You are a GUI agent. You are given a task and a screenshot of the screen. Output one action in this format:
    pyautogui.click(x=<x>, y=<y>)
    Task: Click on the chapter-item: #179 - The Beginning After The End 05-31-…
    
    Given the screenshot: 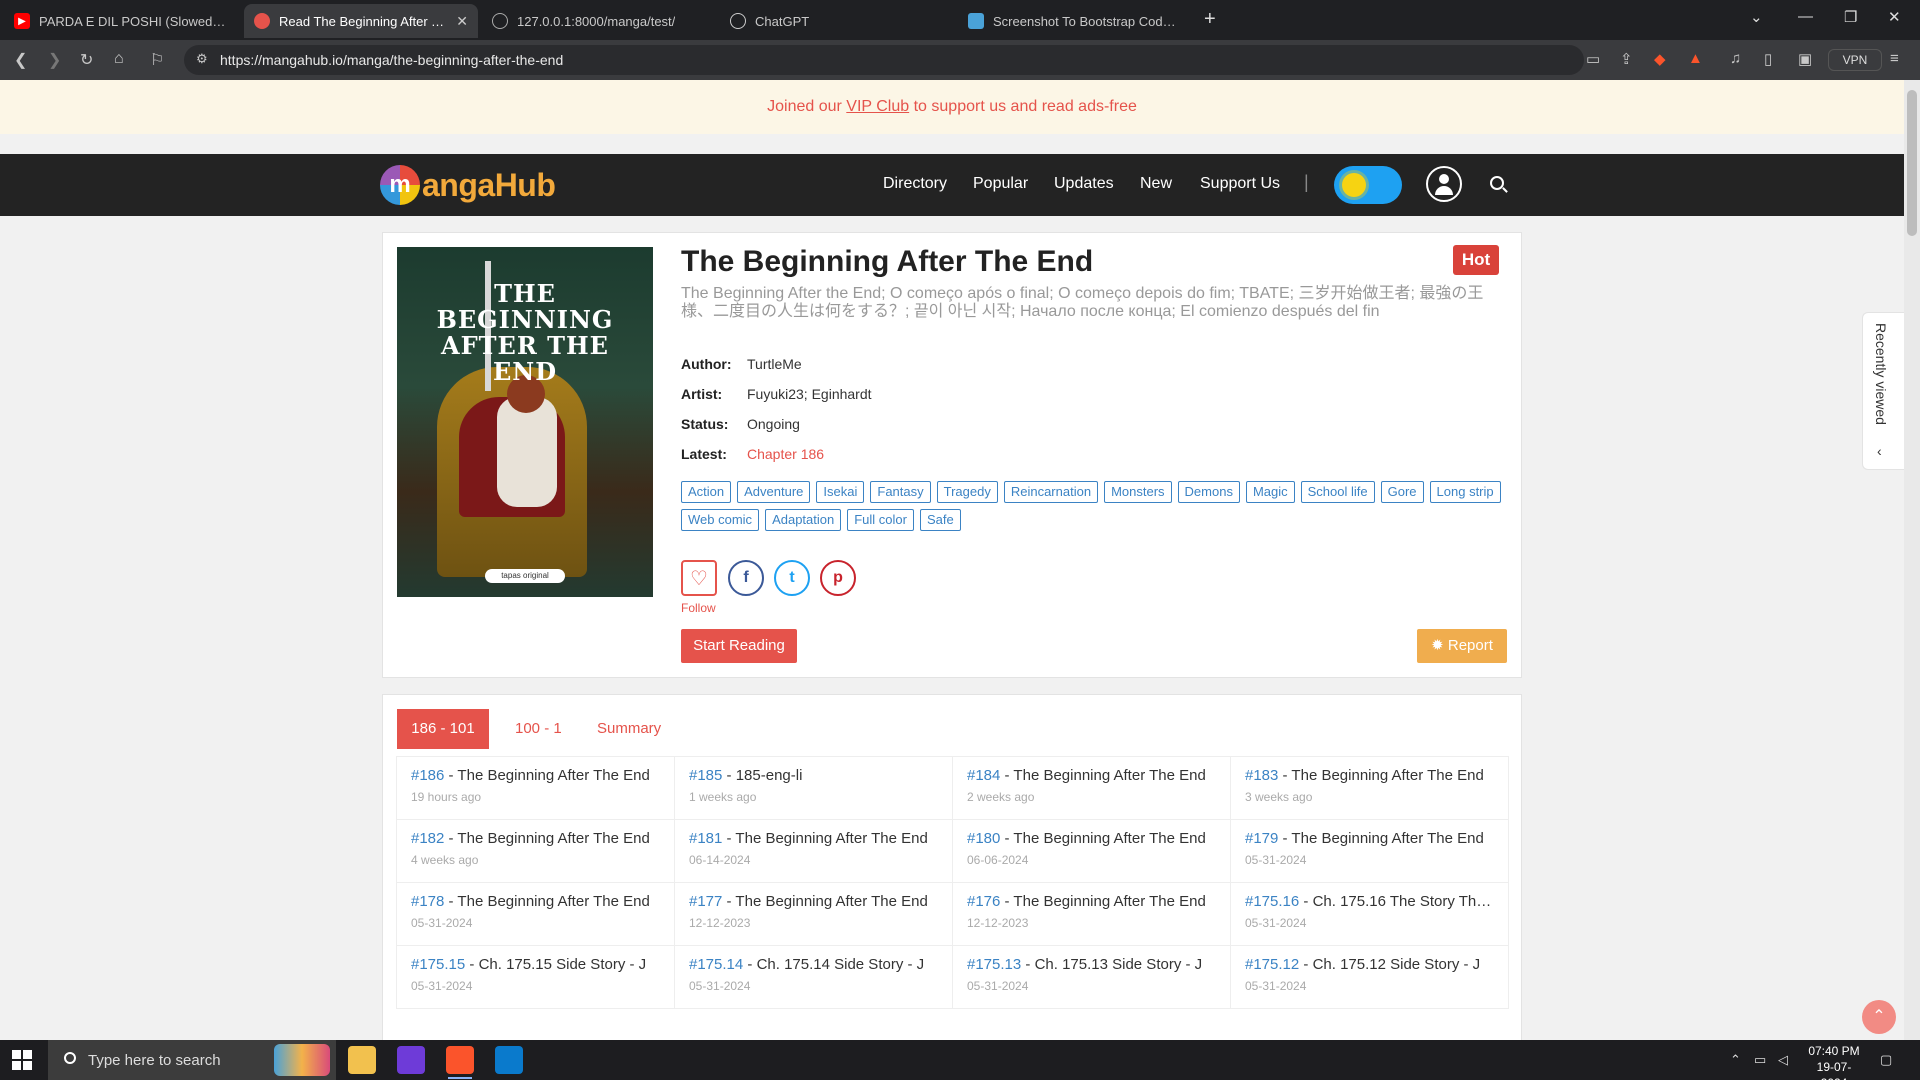 What is the action you would take?
    pyautogui.click(x=1369, y=851)
    